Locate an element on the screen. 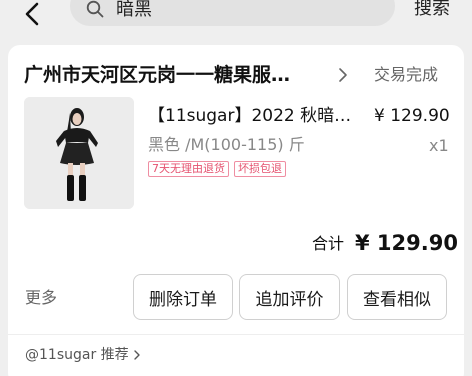 Image resolution: width=472 pixels, height=376 pixels. view-similar-button: 查看相似 is located at coordinates (397, 297).